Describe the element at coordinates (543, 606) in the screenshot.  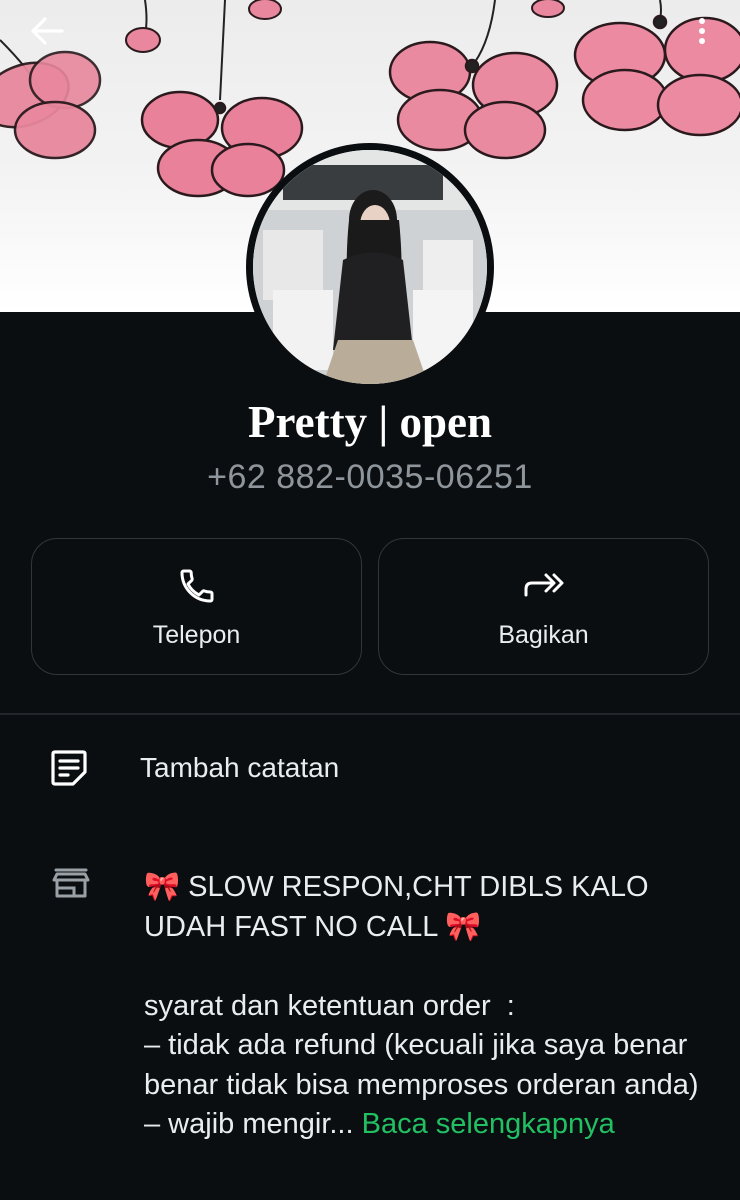
I see `share-button: Bagikan` at that location.